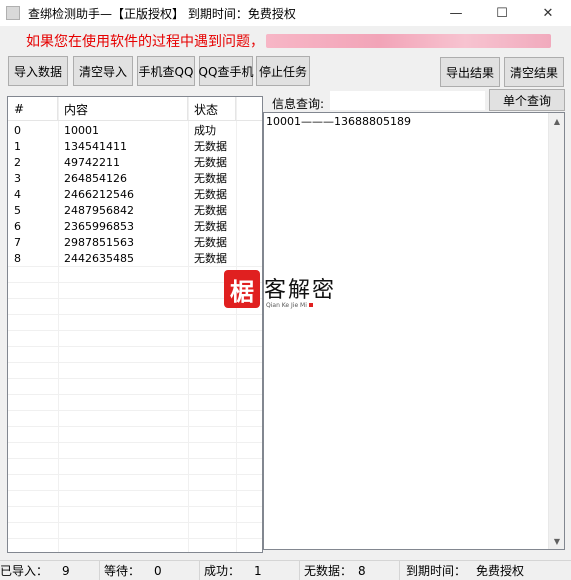  Describe the element at coordinates (81, 130) in the screenshot. I see `row-content: 10001` at that location.